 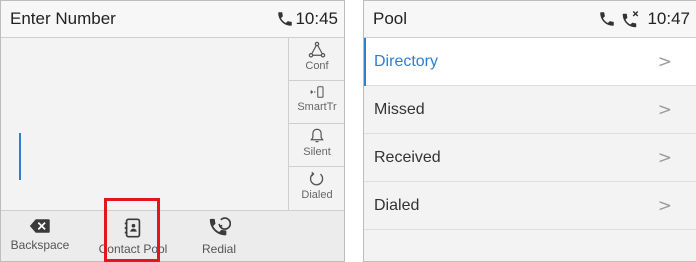 I want to click on clock: 10:45, so click(x=316, y=18).